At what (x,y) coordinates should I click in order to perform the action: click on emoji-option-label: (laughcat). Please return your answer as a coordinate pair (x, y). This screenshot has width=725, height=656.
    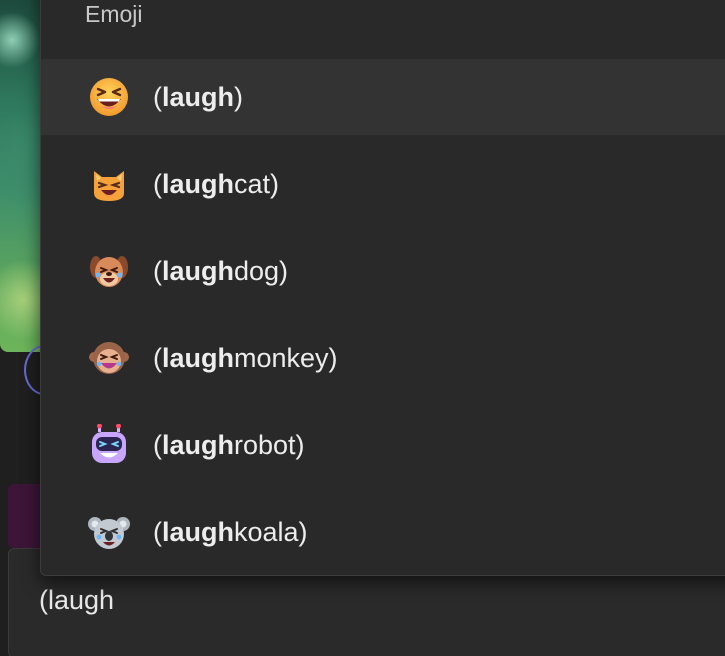
    Looking at the image, I should click on (216, 183).